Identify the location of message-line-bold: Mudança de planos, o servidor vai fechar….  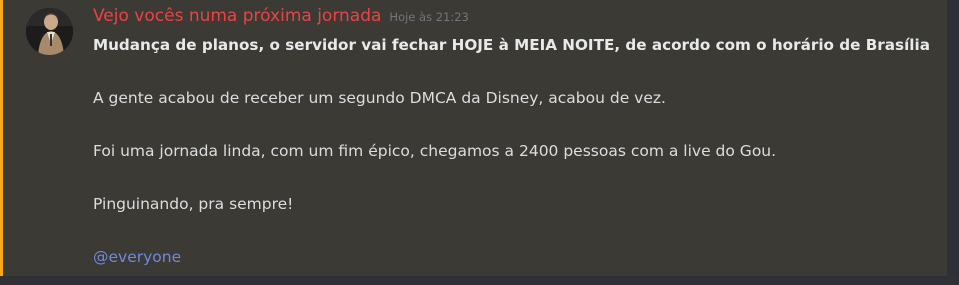
(511, 45).